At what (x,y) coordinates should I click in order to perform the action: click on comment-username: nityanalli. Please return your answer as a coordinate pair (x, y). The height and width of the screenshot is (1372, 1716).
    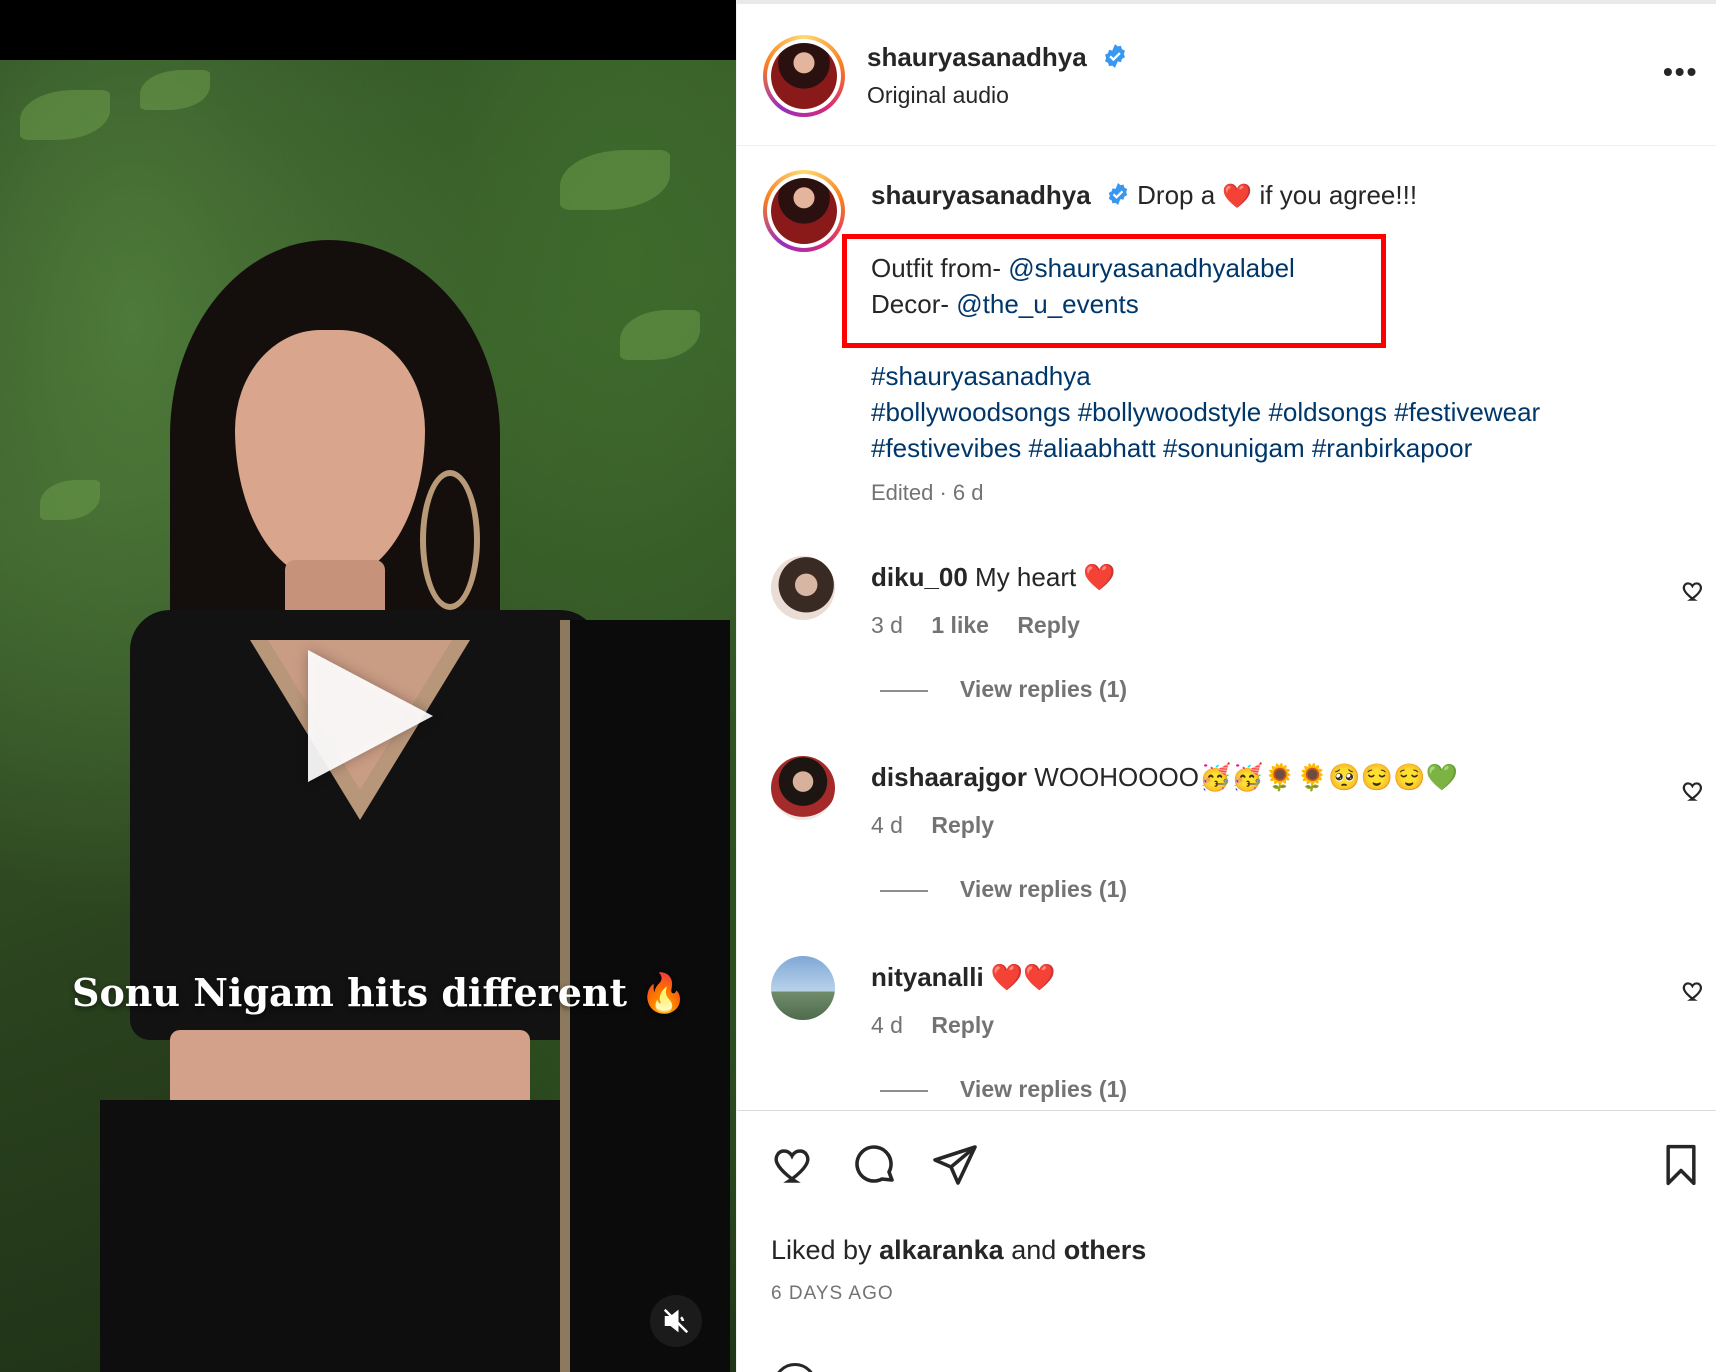
    Looking at the image, I should click on (927, 977).